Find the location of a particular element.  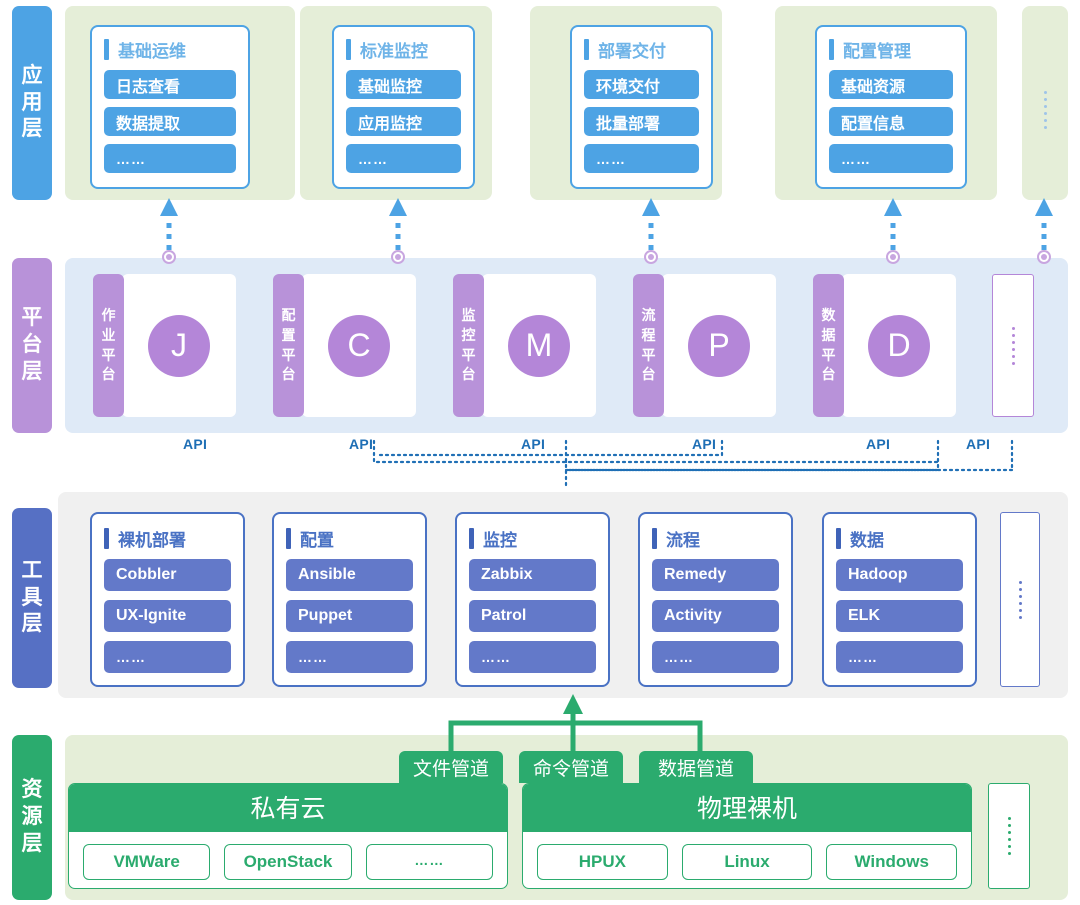

plat-3-c2: 平 is located at coordinates (648, 354).